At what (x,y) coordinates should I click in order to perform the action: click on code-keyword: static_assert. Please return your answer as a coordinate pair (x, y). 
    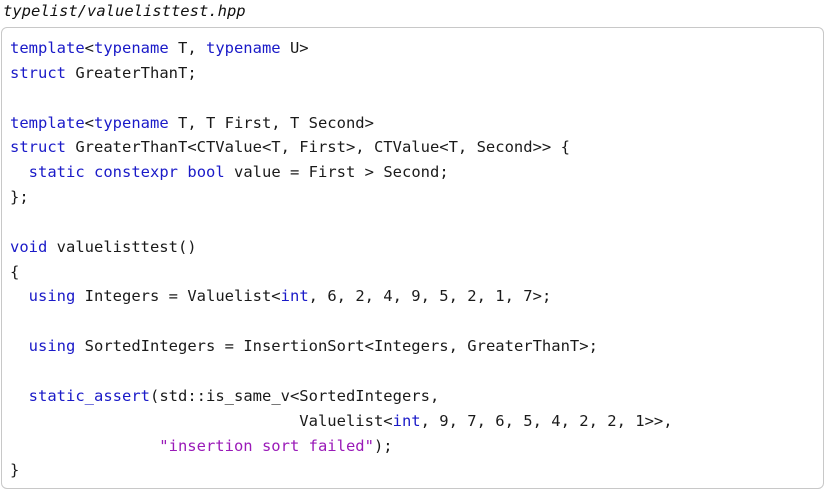
    Looking at the image, I should click on (89, 395).